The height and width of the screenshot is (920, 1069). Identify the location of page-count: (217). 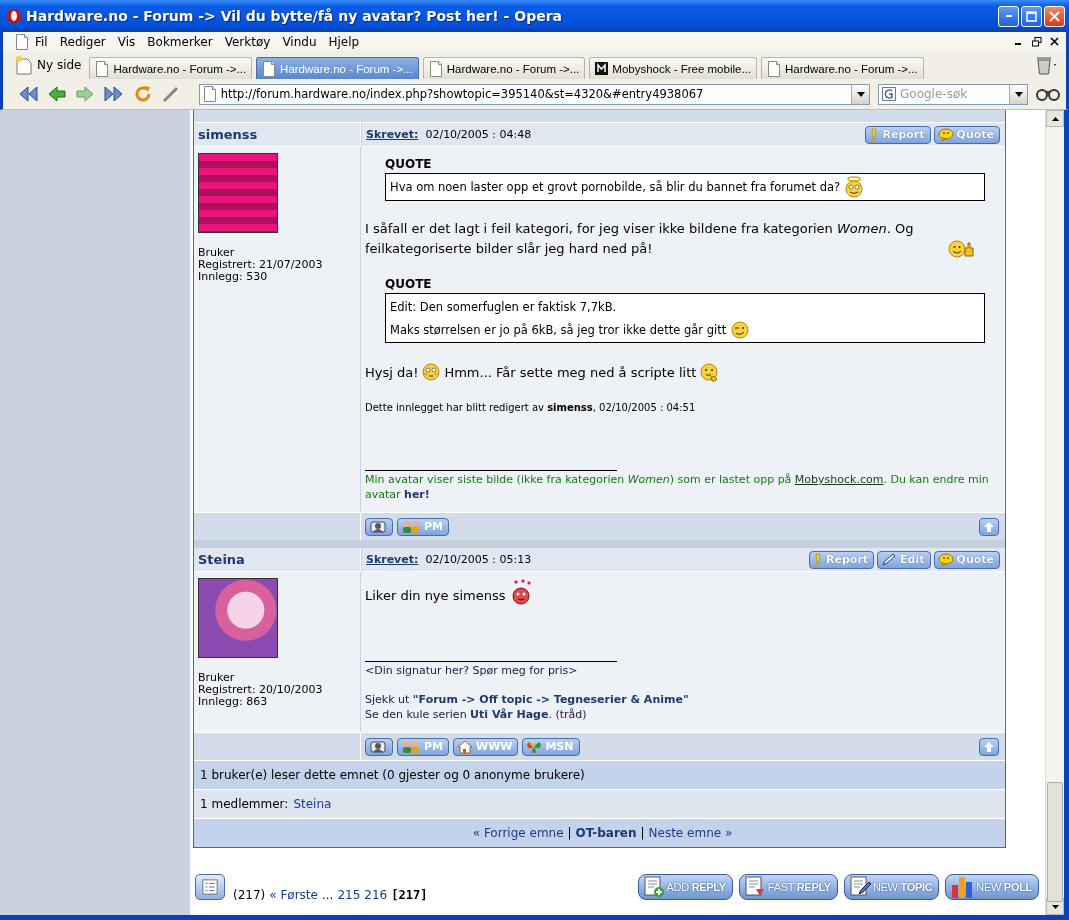
(249, 895).